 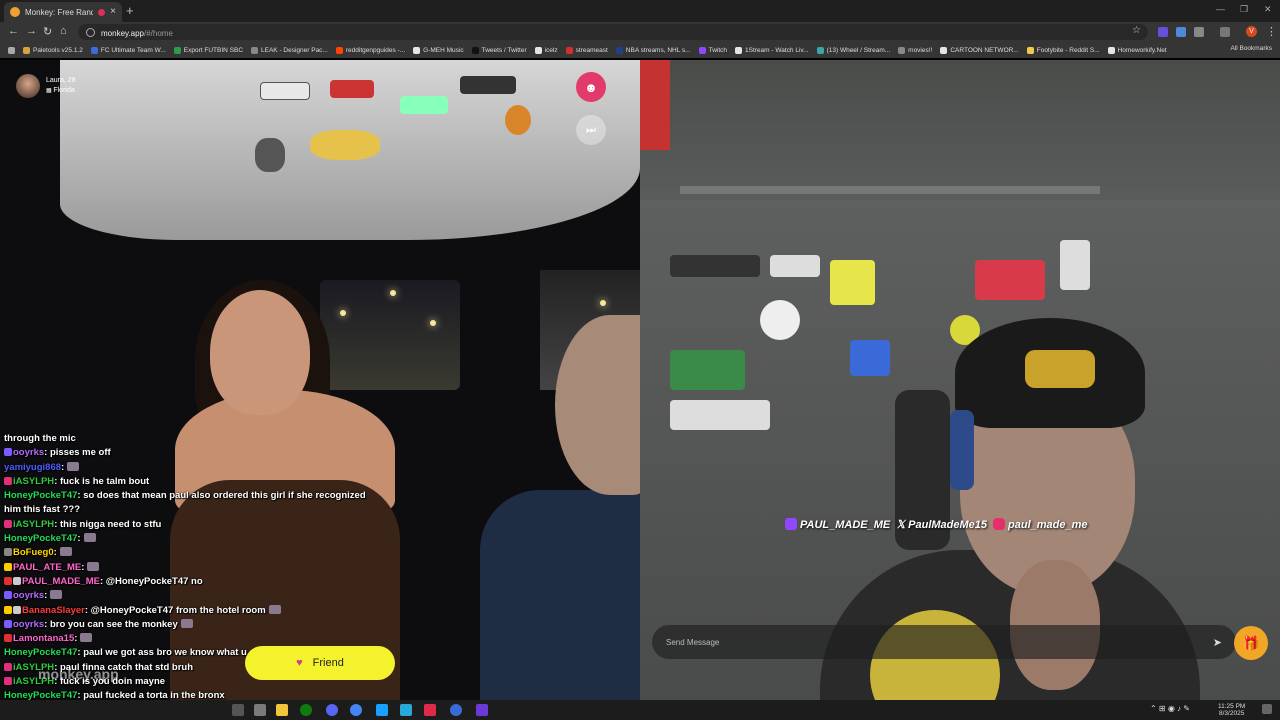 What do you see at coordinates (194, 639) in the screenshot?
I see `chat-message: Lamontana15:` at bounding box center [194, 639].